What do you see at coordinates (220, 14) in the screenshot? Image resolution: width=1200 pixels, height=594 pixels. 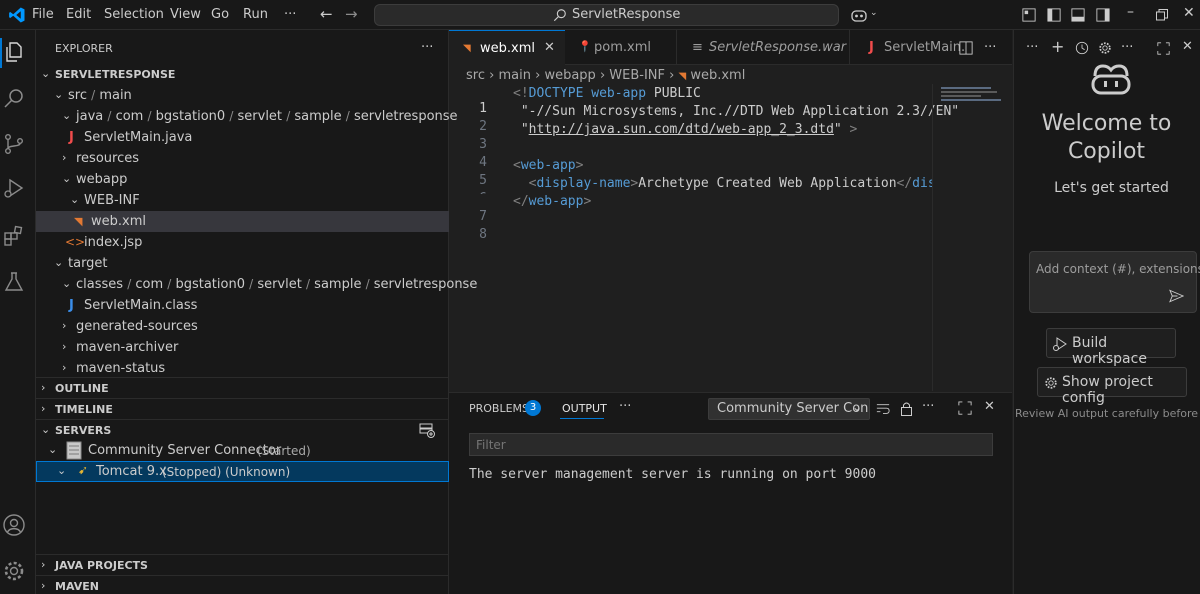 I see `menu-go: Go` at bounding box center [220, 14].